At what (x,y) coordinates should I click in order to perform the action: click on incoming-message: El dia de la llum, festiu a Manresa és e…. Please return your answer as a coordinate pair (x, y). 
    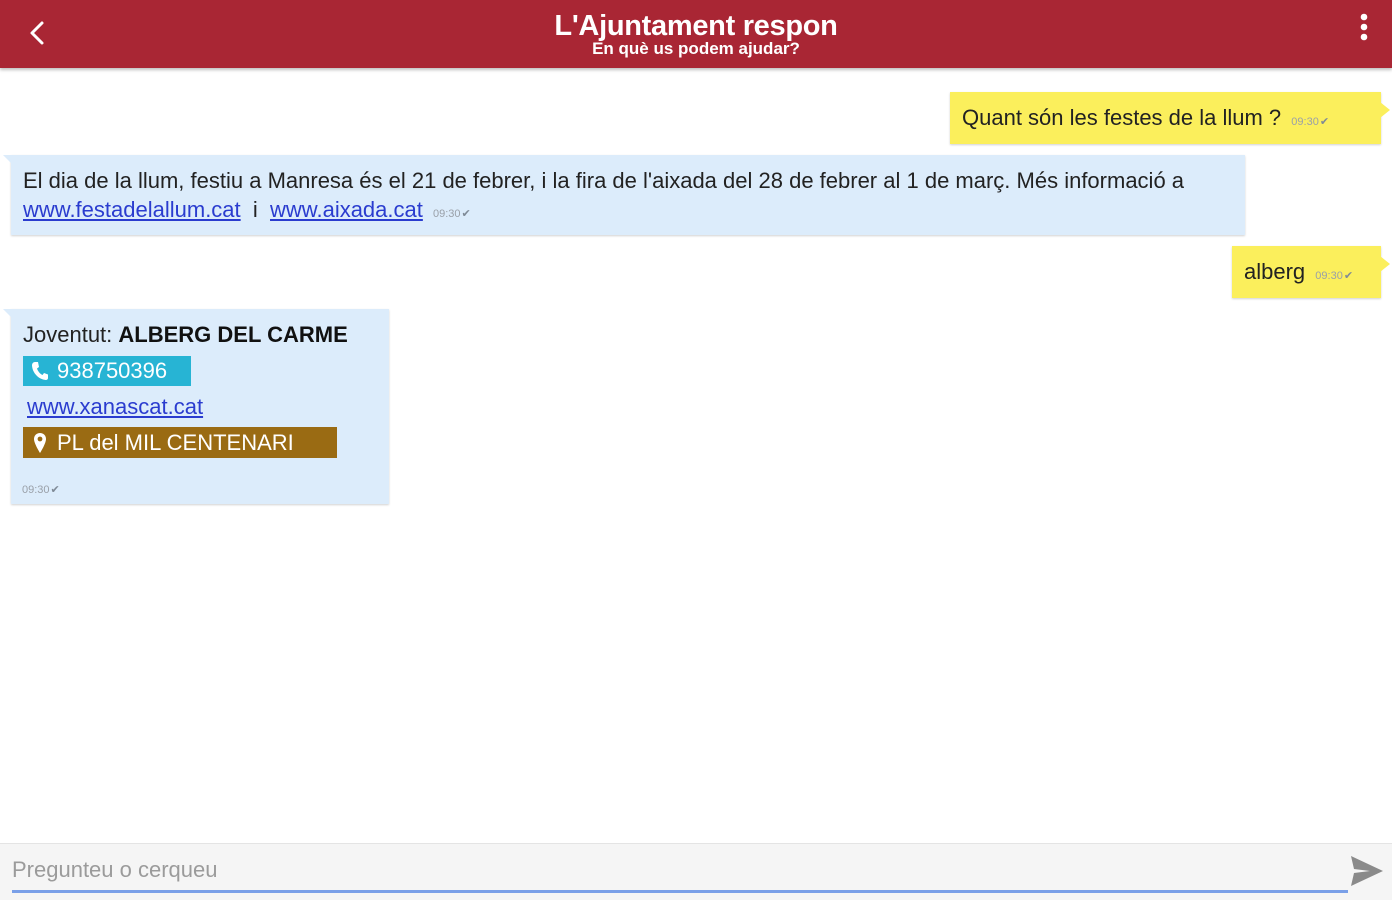
    Looking at the image, I should click on (624, 195).